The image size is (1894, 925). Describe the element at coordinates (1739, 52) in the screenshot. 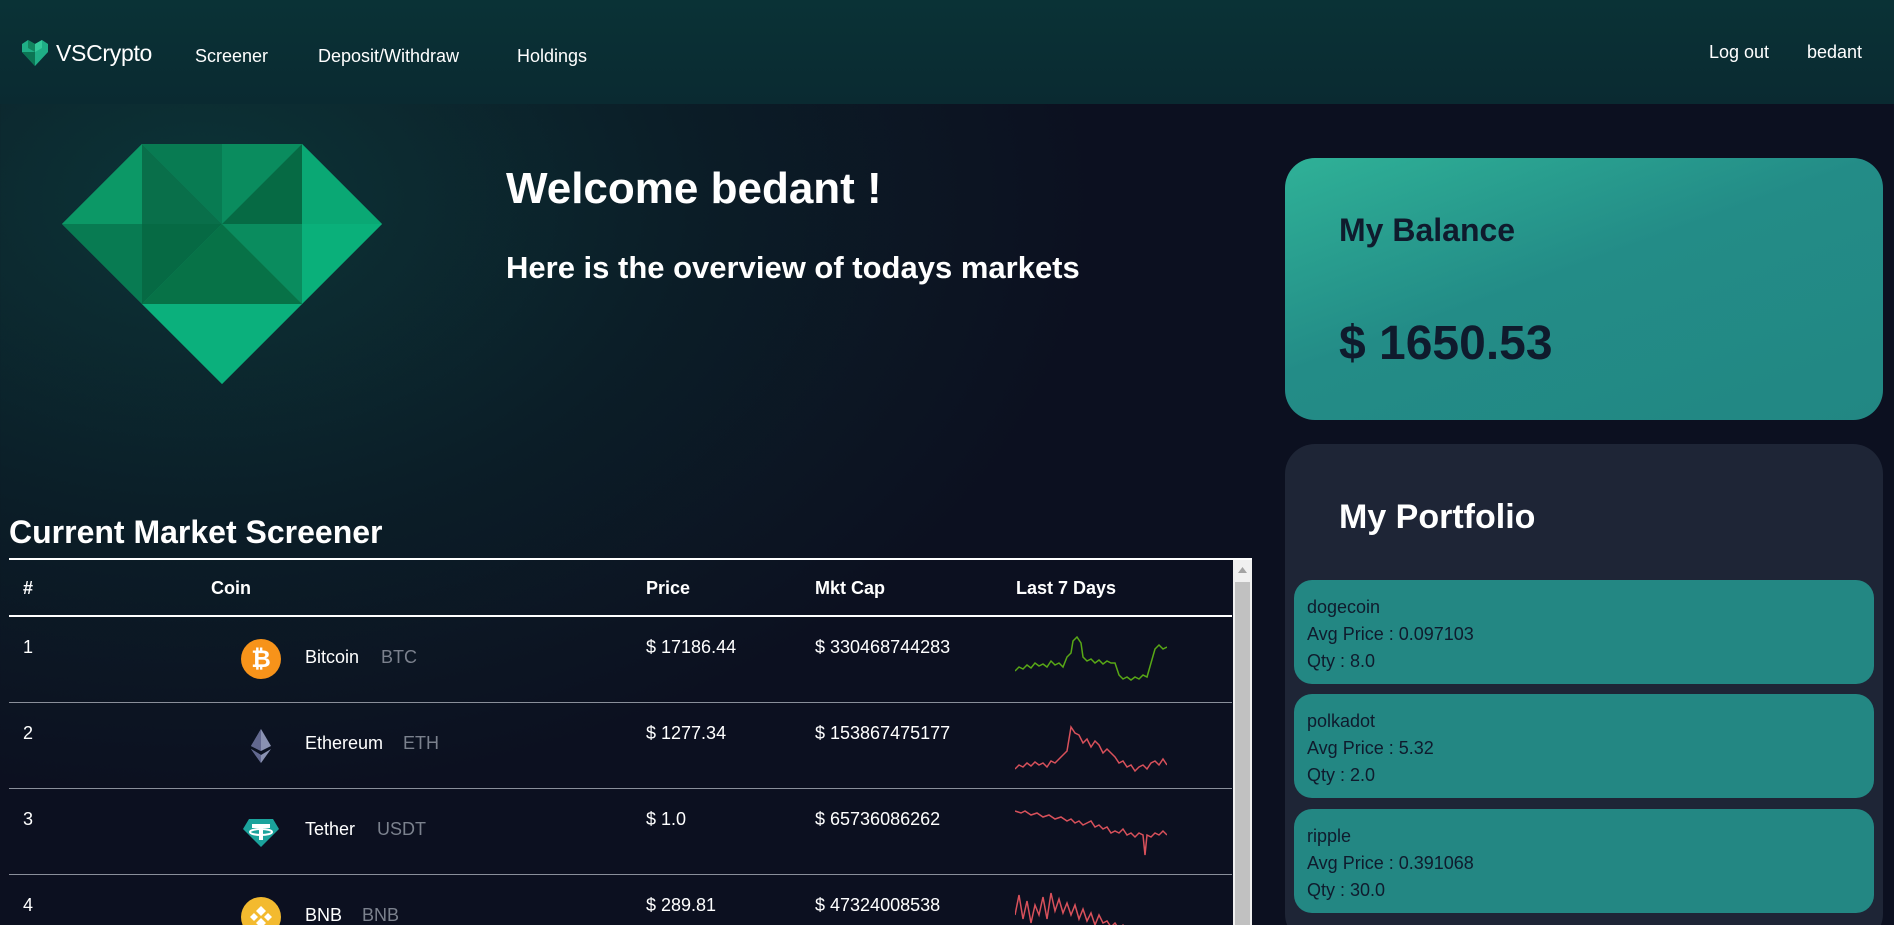

I see `logout-link: Log out` at that location.